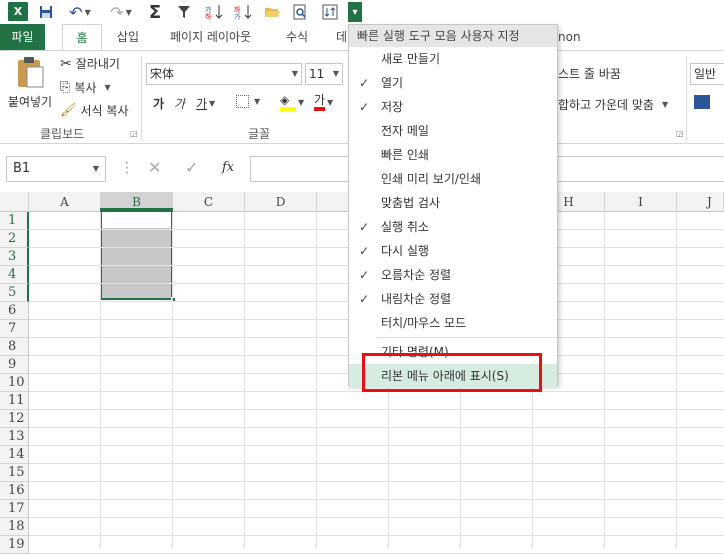 The height and width of the screenshot is (554, 724). Describe the element at coordinates (179, 103) in the screenshot. I see `italic-button: 가` at that location.